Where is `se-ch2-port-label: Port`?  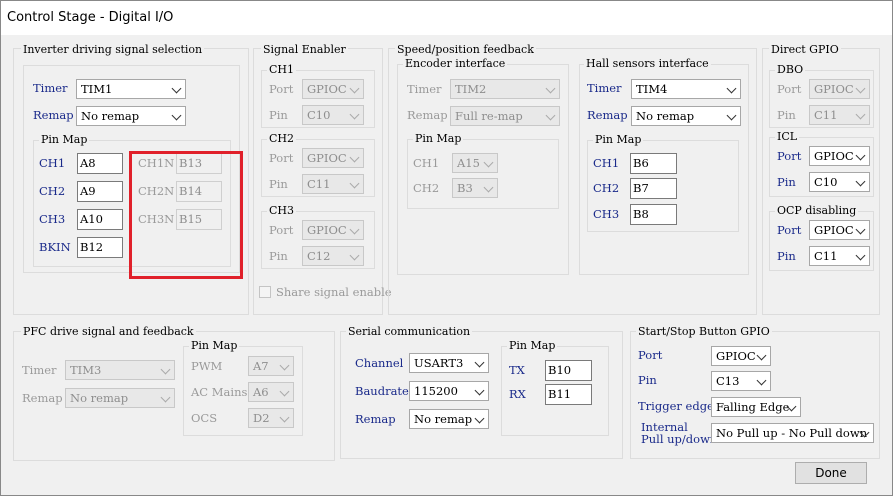
se-ch2-port-label: Port is located at coordinates (281, 158).